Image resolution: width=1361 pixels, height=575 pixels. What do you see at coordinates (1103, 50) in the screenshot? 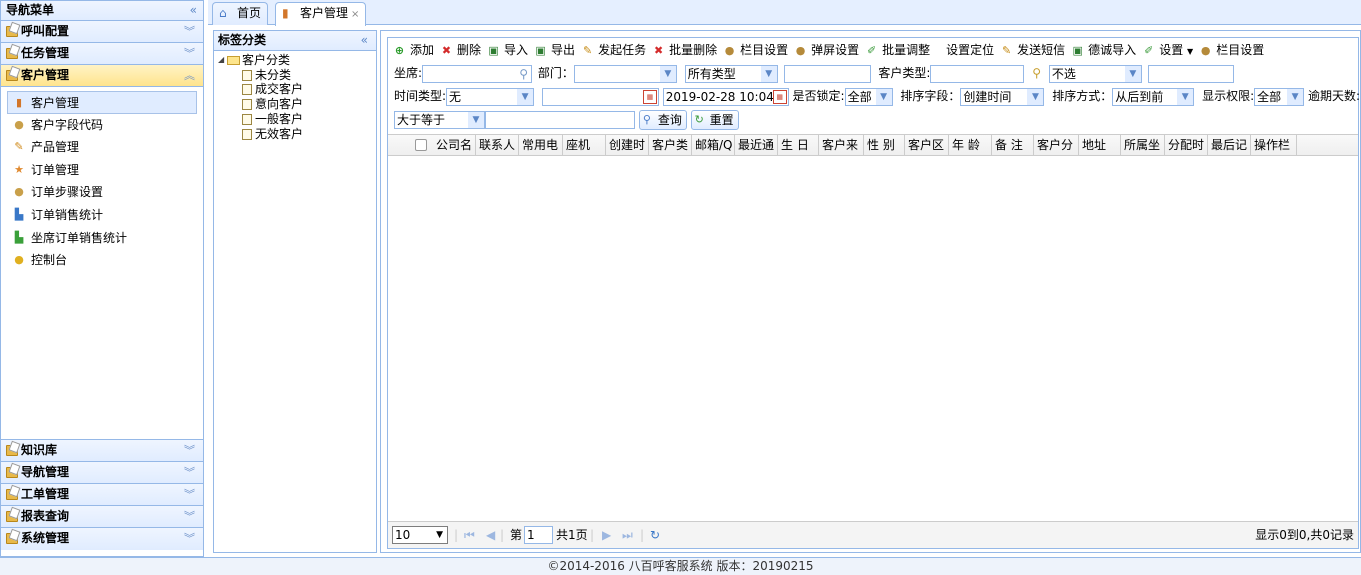
I see `decheng-import-button: ▣ 德诚导入` at bounding box center [1103, 50].